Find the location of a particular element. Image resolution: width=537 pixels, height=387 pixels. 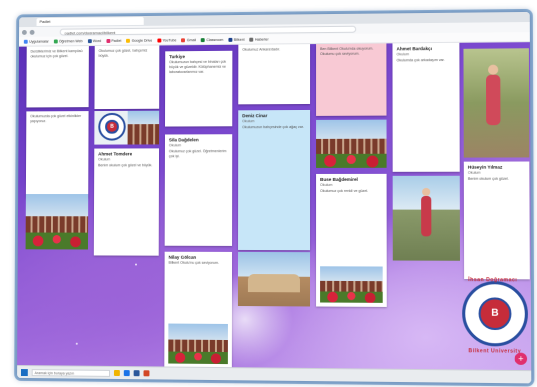

bookmark-label: Uygulamalar is located at coordinates (39, 41).